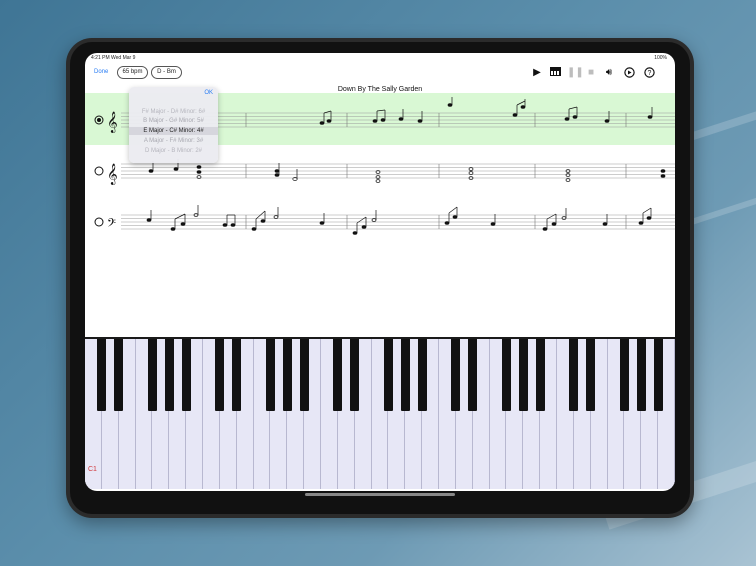  I want to click on staff-treble-2: 𝄞, so click(384, 174).